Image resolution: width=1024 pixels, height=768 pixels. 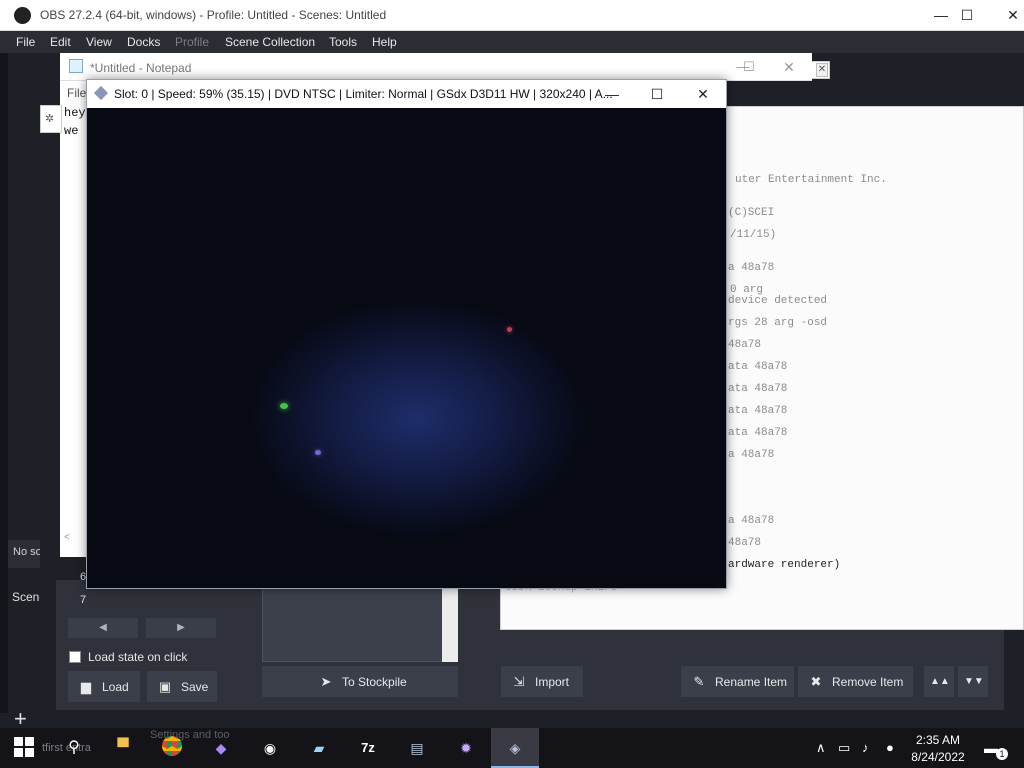 I want to click on background-close-icon: ✕, so click(x=822, y=70).